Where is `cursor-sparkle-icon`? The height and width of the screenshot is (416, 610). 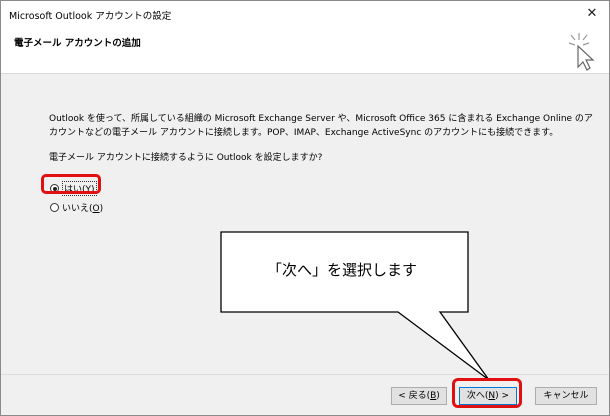
cursor-sparkle-icon is located at coordinates (581, 52).